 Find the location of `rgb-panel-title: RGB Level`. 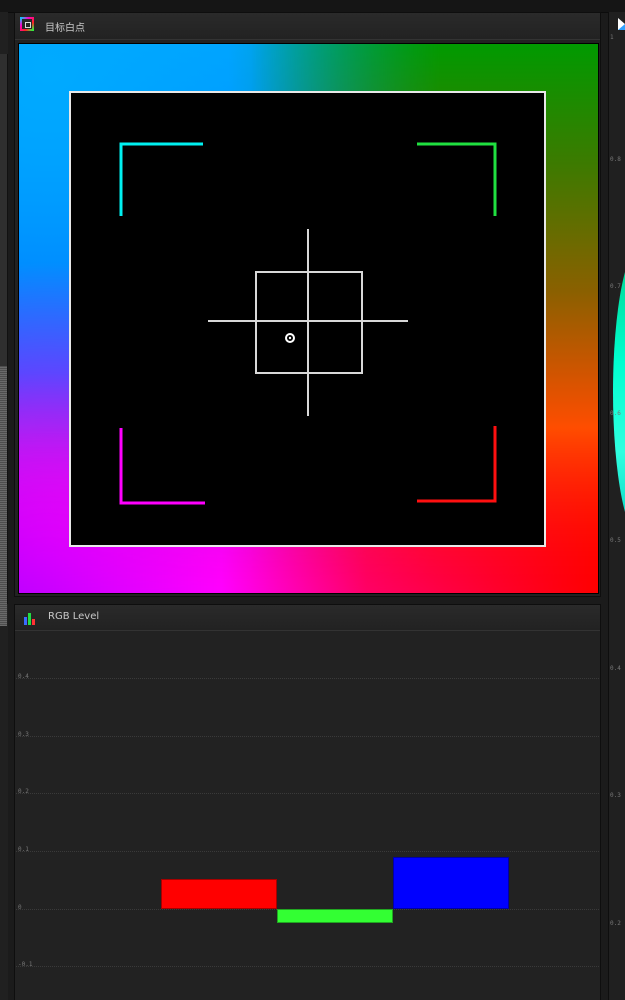

rgb-panel-title: RGB Level is located at coordinates (74, 616).